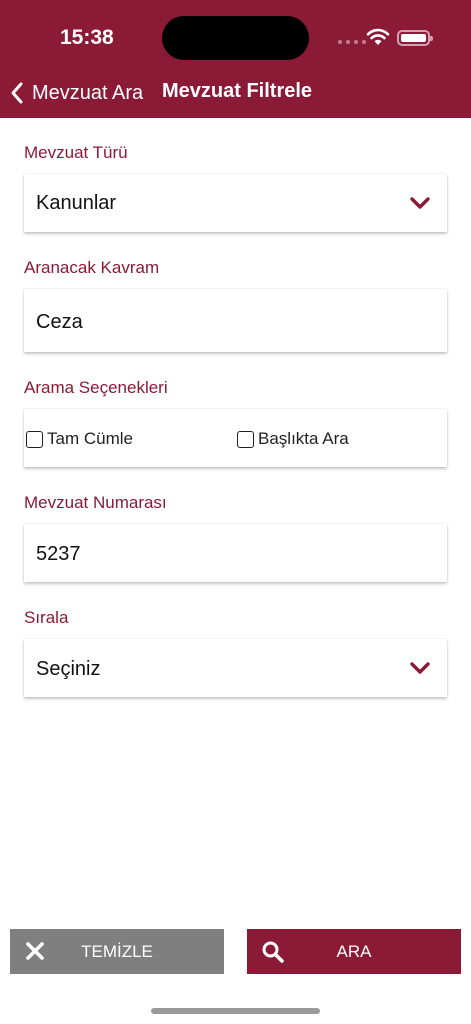 The image size is (471, 1024). What do you see at coordinates (237, 91) in the screenshot?
I see `page-title: Mevzuat Filtrele` at bounding box center [237, 91].